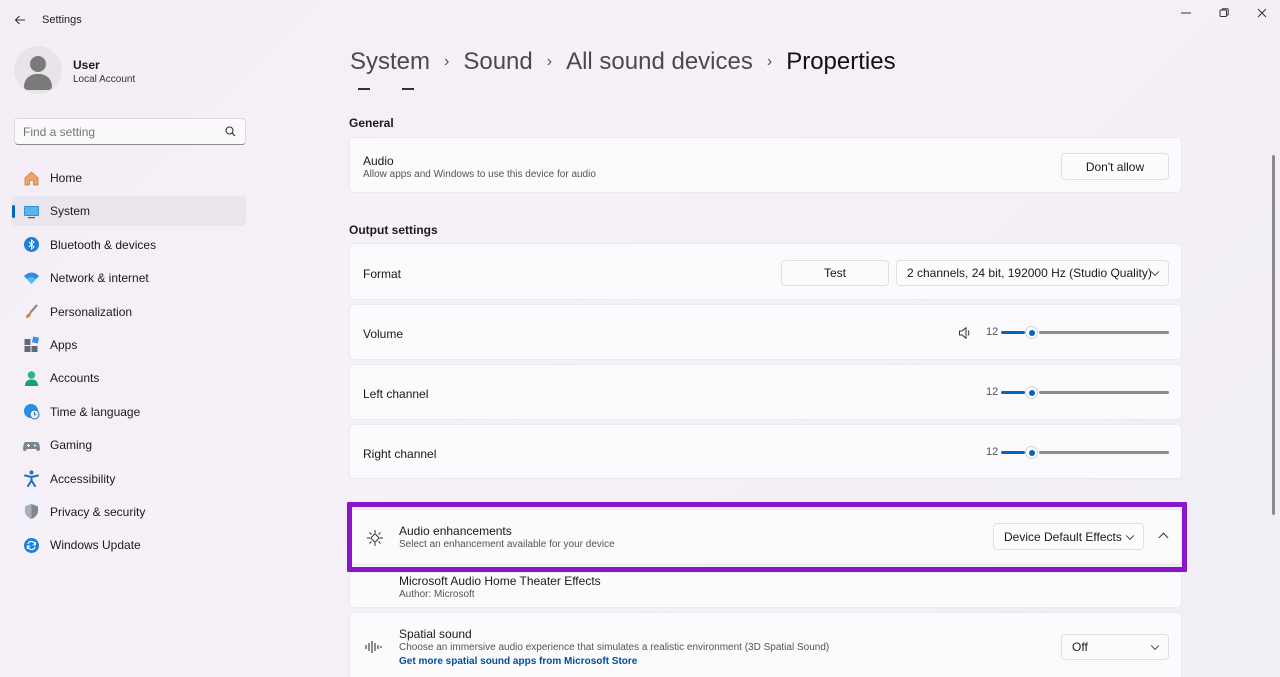 This screenshot has width=1280, height=677. Describe the element at coordinates (98, 511) in the screenshot. I see `sidebar-item-label: Privacy & security` at that location.